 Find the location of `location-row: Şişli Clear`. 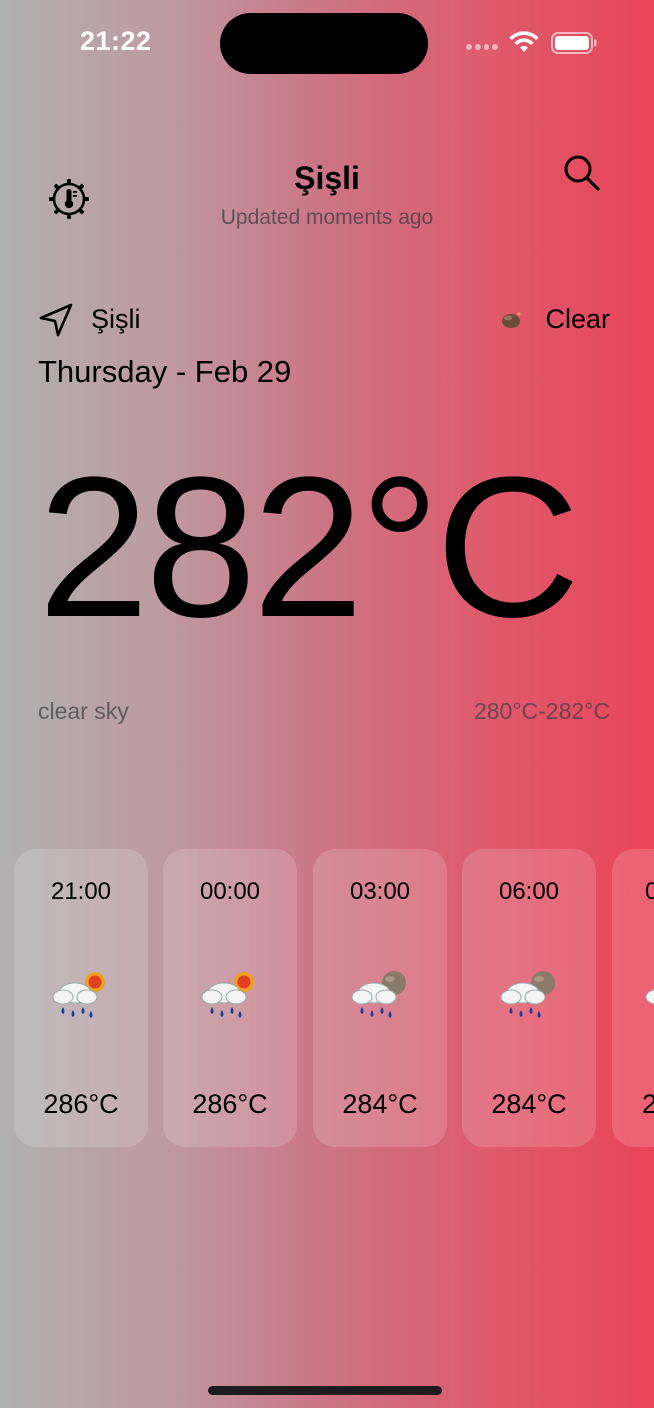

location-row: Şişli Clear is located at coordinates (324, 320).